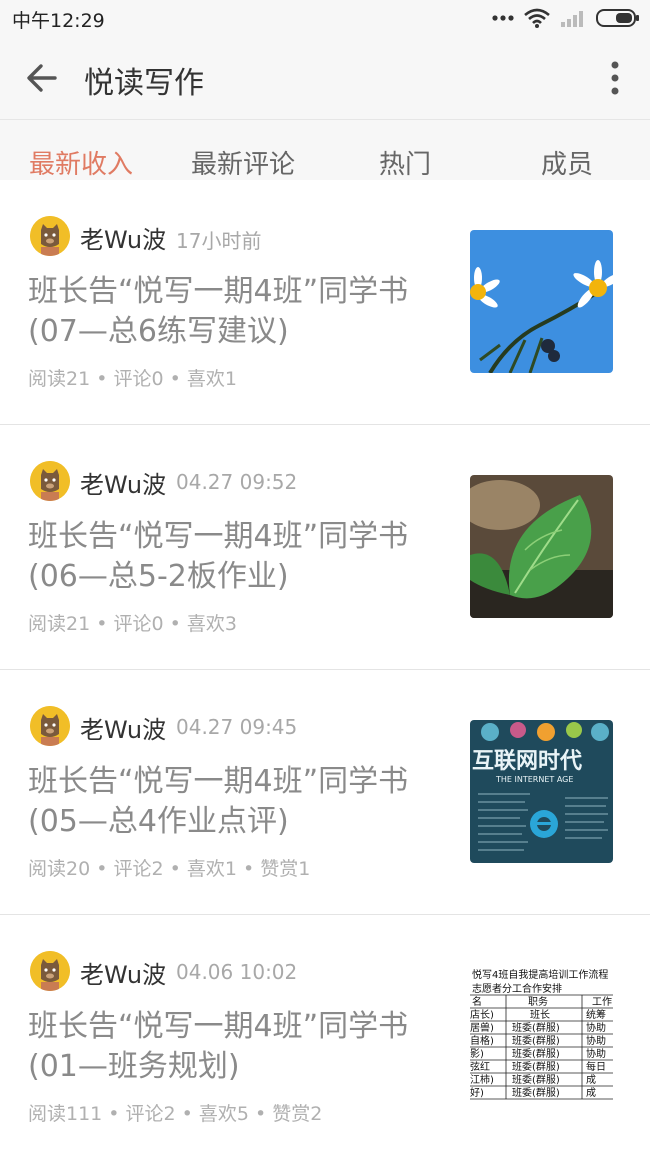 The image size is (650, 1156). I want to click on table-image-title: 悦写4班自我提高培训工作流程, so click(540, 974).